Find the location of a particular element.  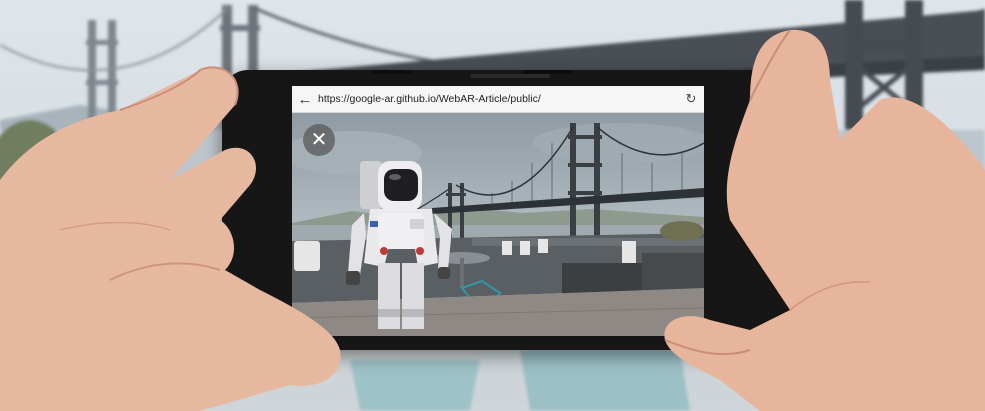

phone-earpiece is located at coordinates (510, 76).